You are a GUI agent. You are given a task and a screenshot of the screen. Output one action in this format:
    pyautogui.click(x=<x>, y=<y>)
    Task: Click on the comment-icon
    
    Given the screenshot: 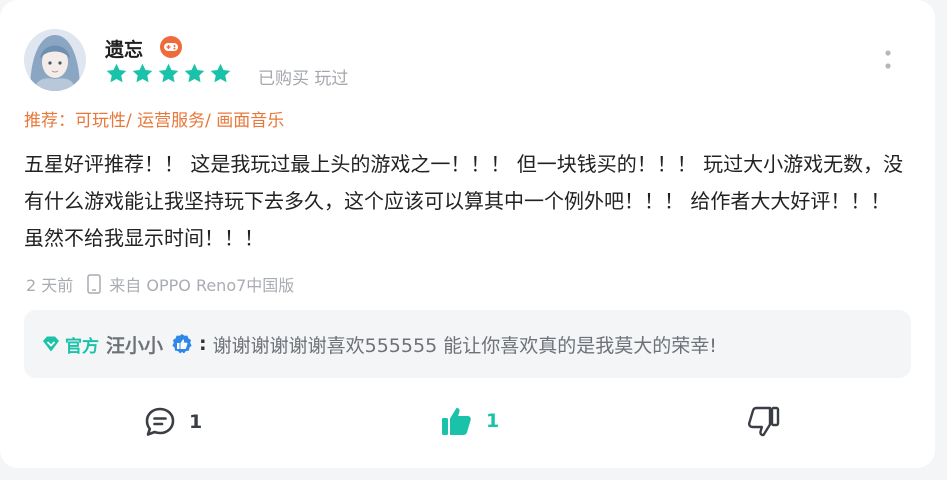 What is the action you would take?
    pyautogui.click(x=160, y=421)
    